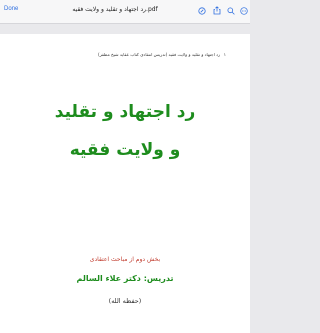  What do you see at coordinates (125, 112) in the screenshot?
I see `main-title-line-1: رد اجتهاد و تقلید` at bounding box center [125, 112].